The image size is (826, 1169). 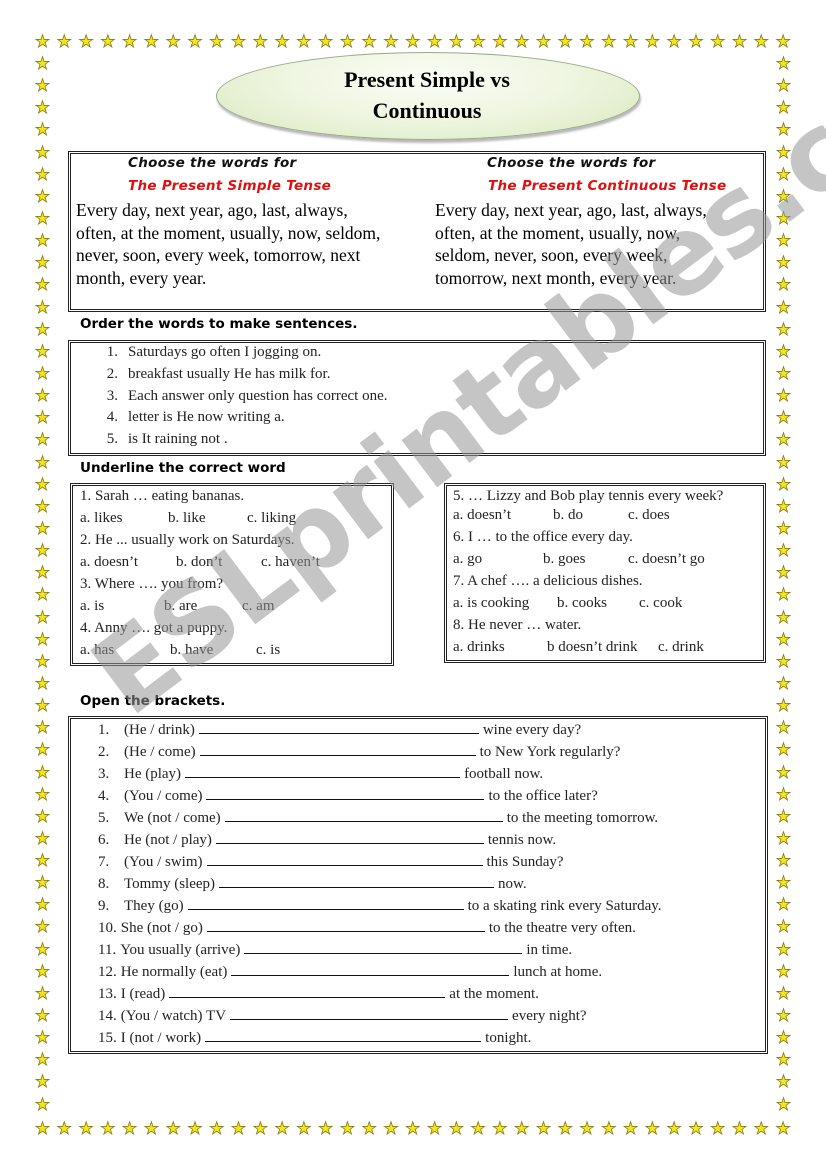 I want to click on option: a. has, so click(x=125, y=650).